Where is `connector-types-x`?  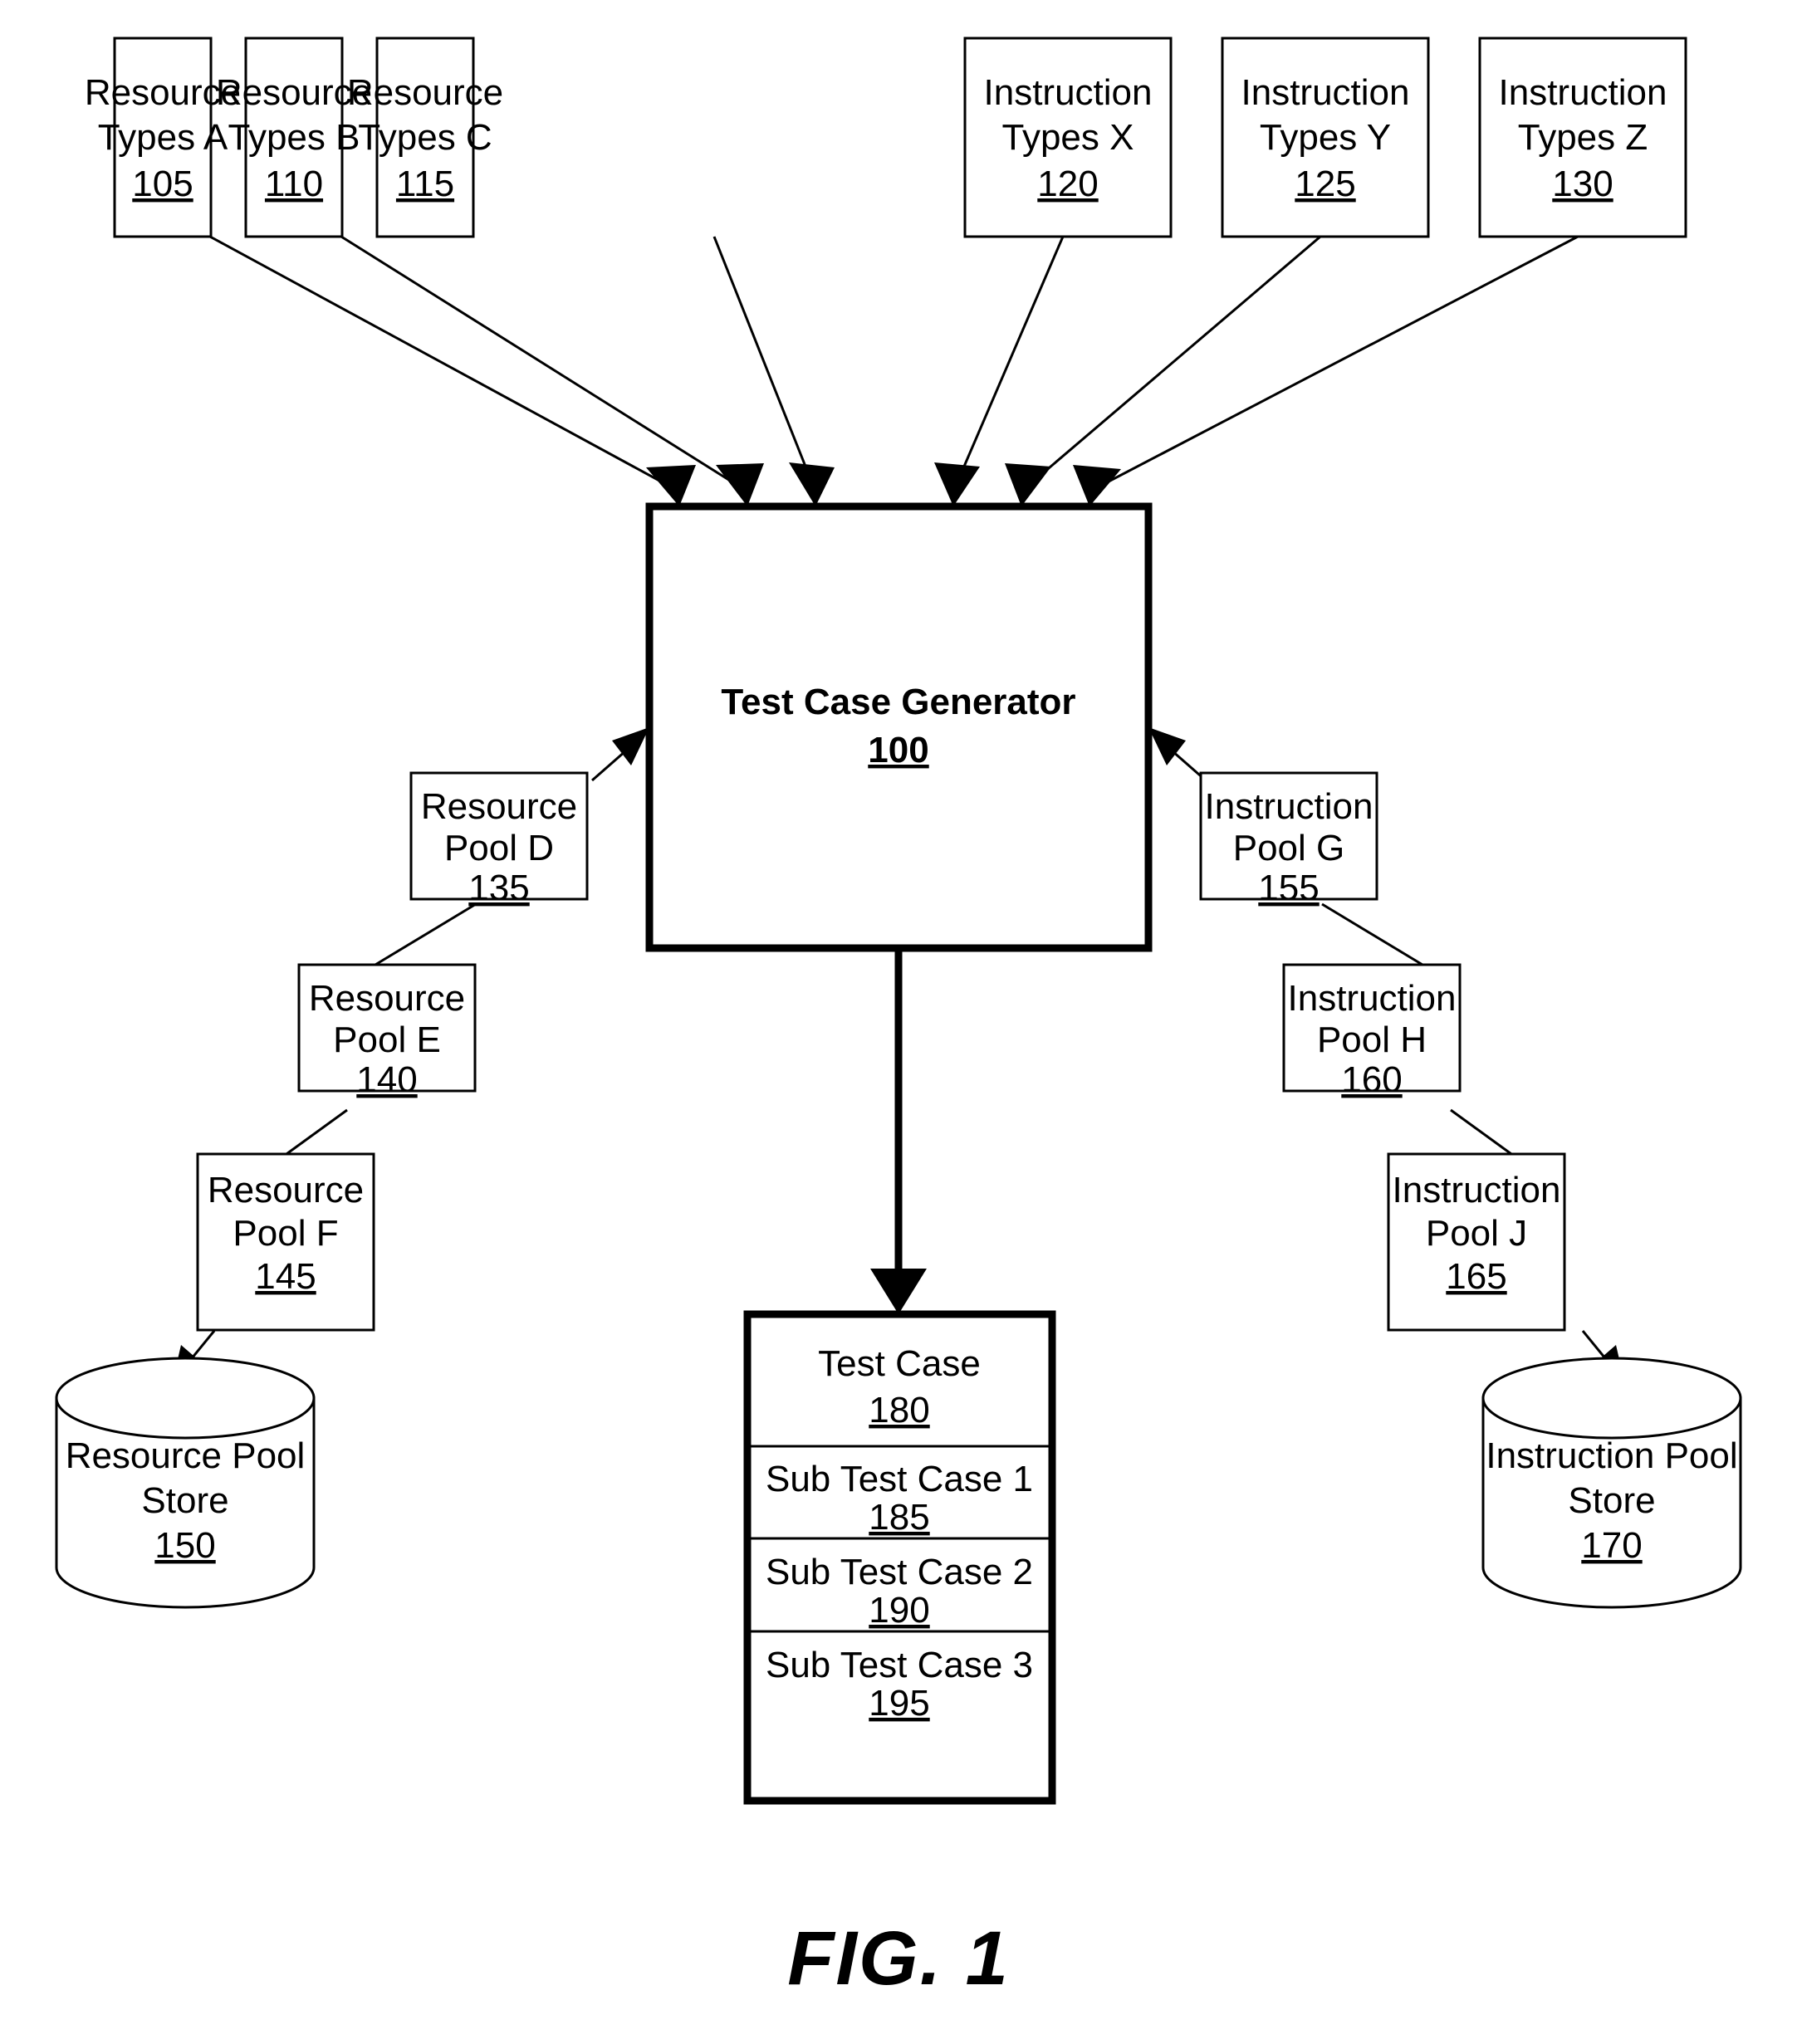 connector-types-x is located at coordinates (1008, 364).